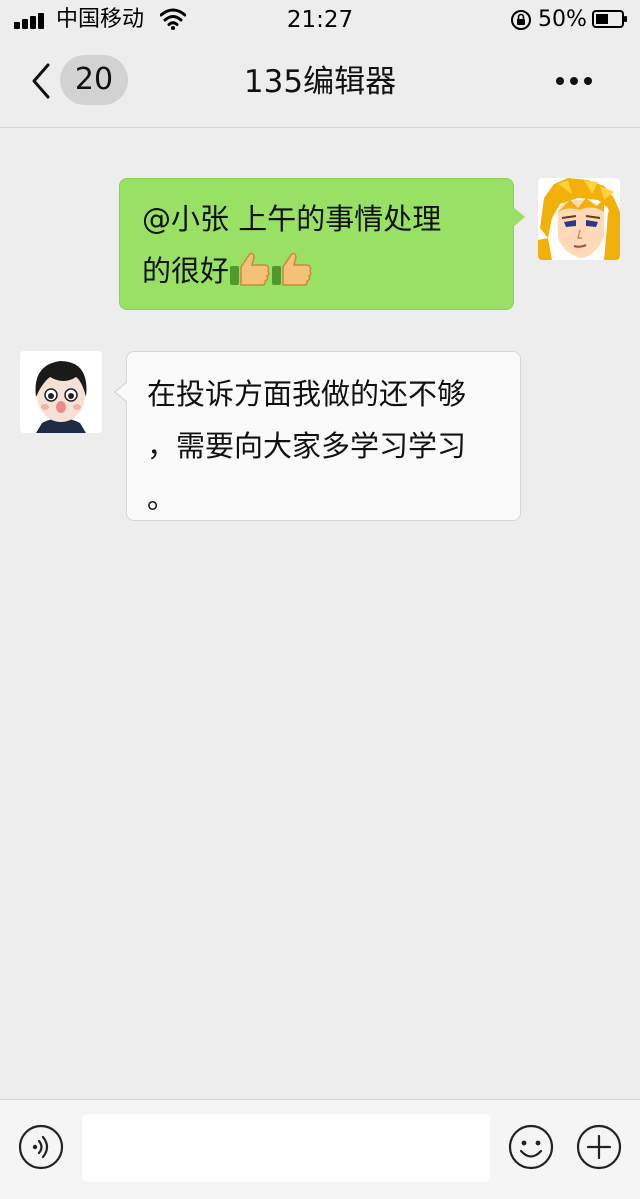 The width and height of the screenshot is (640, 1199). What do you see at coordinates (574, 81) in the screenshot?
I see `more-dots-icon` at bounding box center [574, 81].